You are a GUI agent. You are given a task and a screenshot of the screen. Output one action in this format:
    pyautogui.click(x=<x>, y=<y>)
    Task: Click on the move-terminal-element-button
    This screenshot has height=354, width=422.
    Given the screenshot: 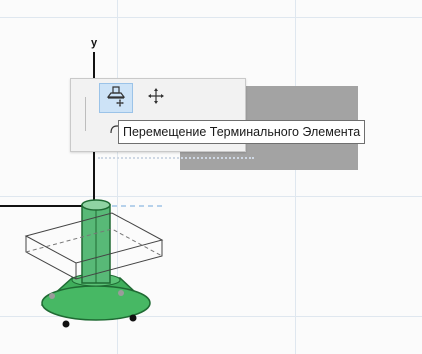 What is the action you would take?
    pyautogui.click(x=116, y=98)
    